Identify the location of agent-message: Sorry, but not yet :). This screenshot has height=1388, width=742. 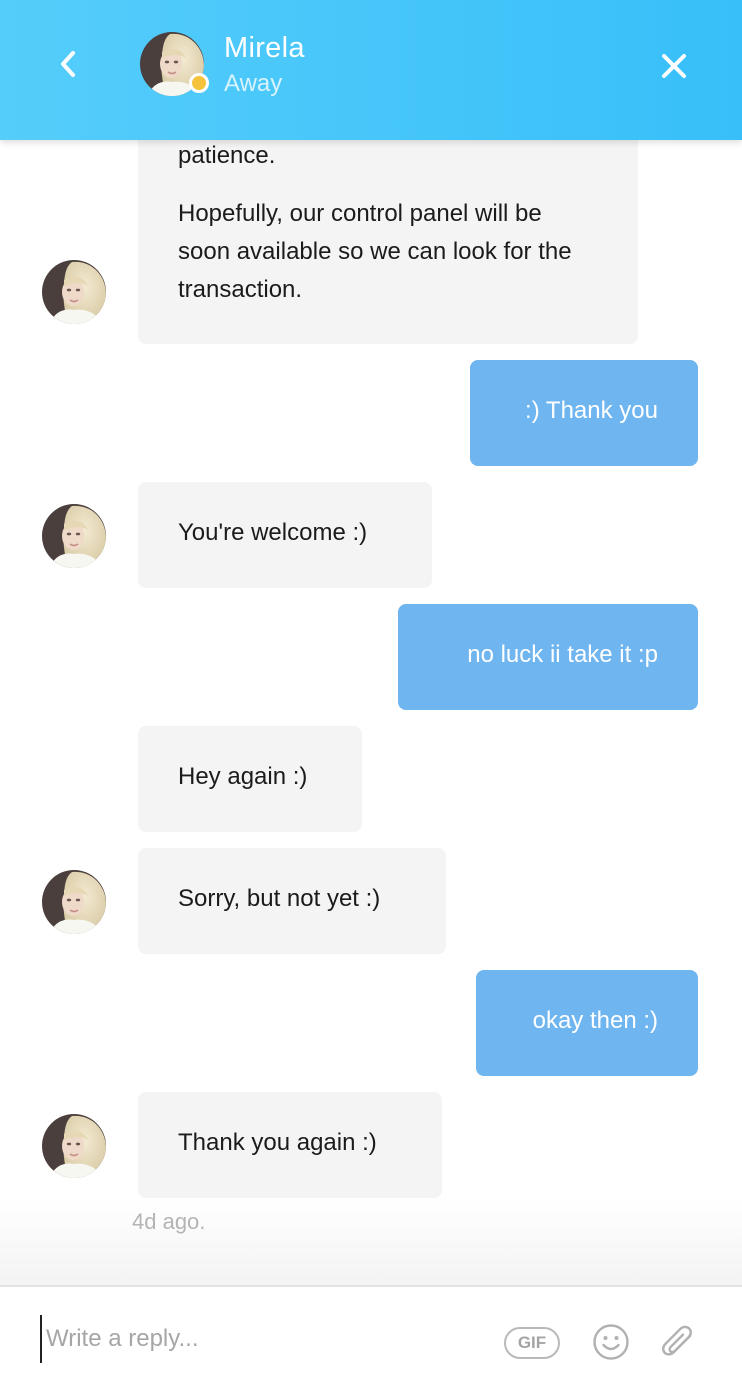
(292, 901).